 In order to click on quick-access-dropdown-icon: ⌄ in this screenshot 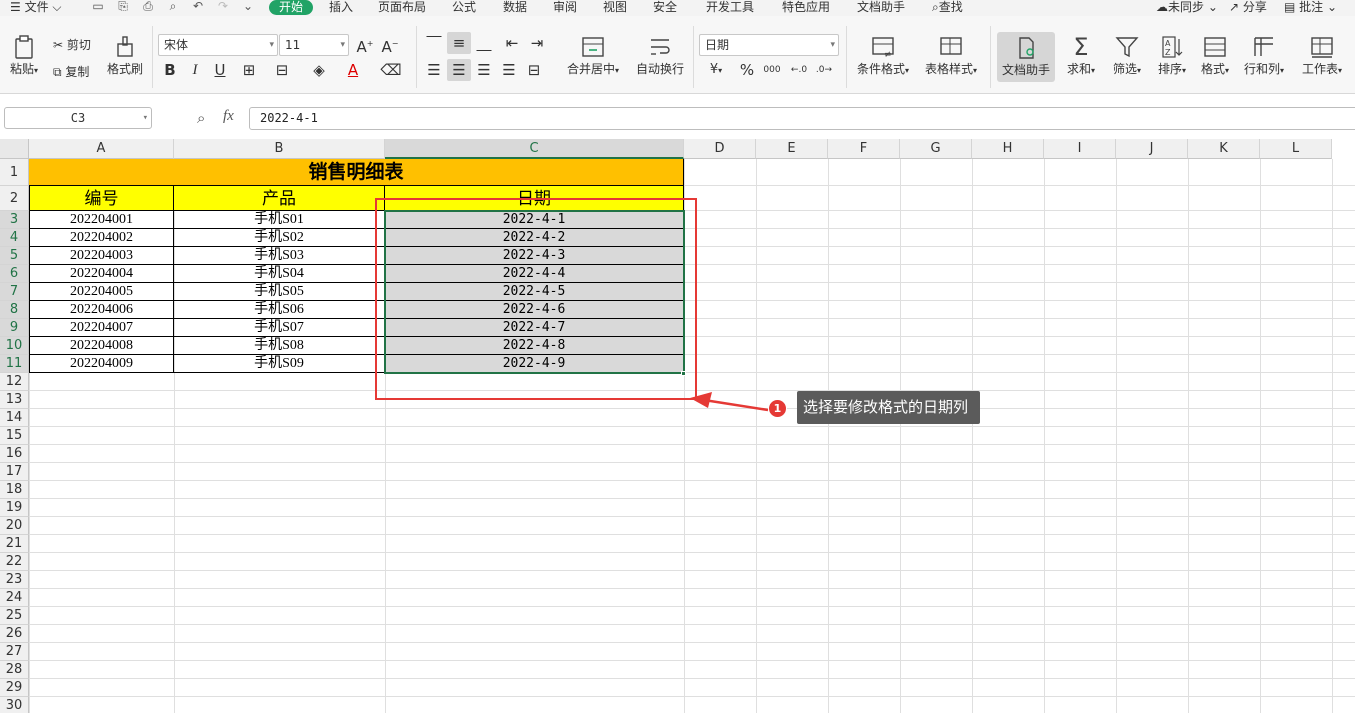, I will do `click(248, 7)`.